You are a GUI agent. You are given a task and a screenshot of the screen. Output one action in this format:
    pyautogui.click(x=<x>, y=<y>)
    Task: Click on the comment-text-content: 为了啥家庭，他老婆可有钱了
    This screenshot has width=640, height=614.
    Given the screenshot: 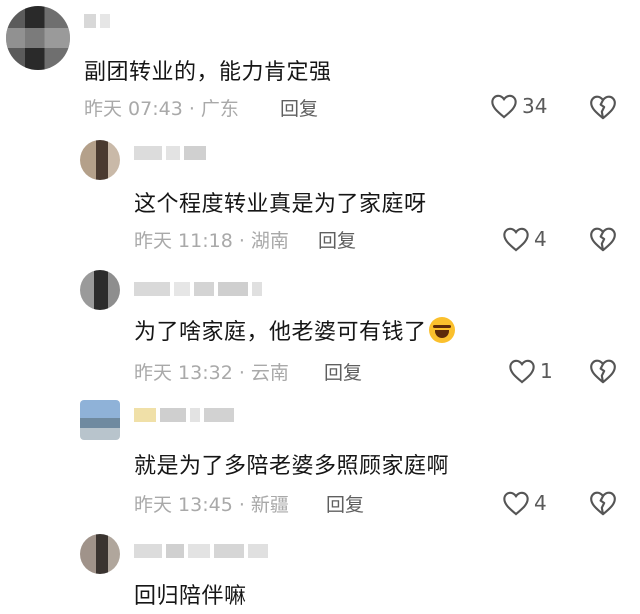 What is the action you would take?
    pyautogui.click(x=280, y=332)
    